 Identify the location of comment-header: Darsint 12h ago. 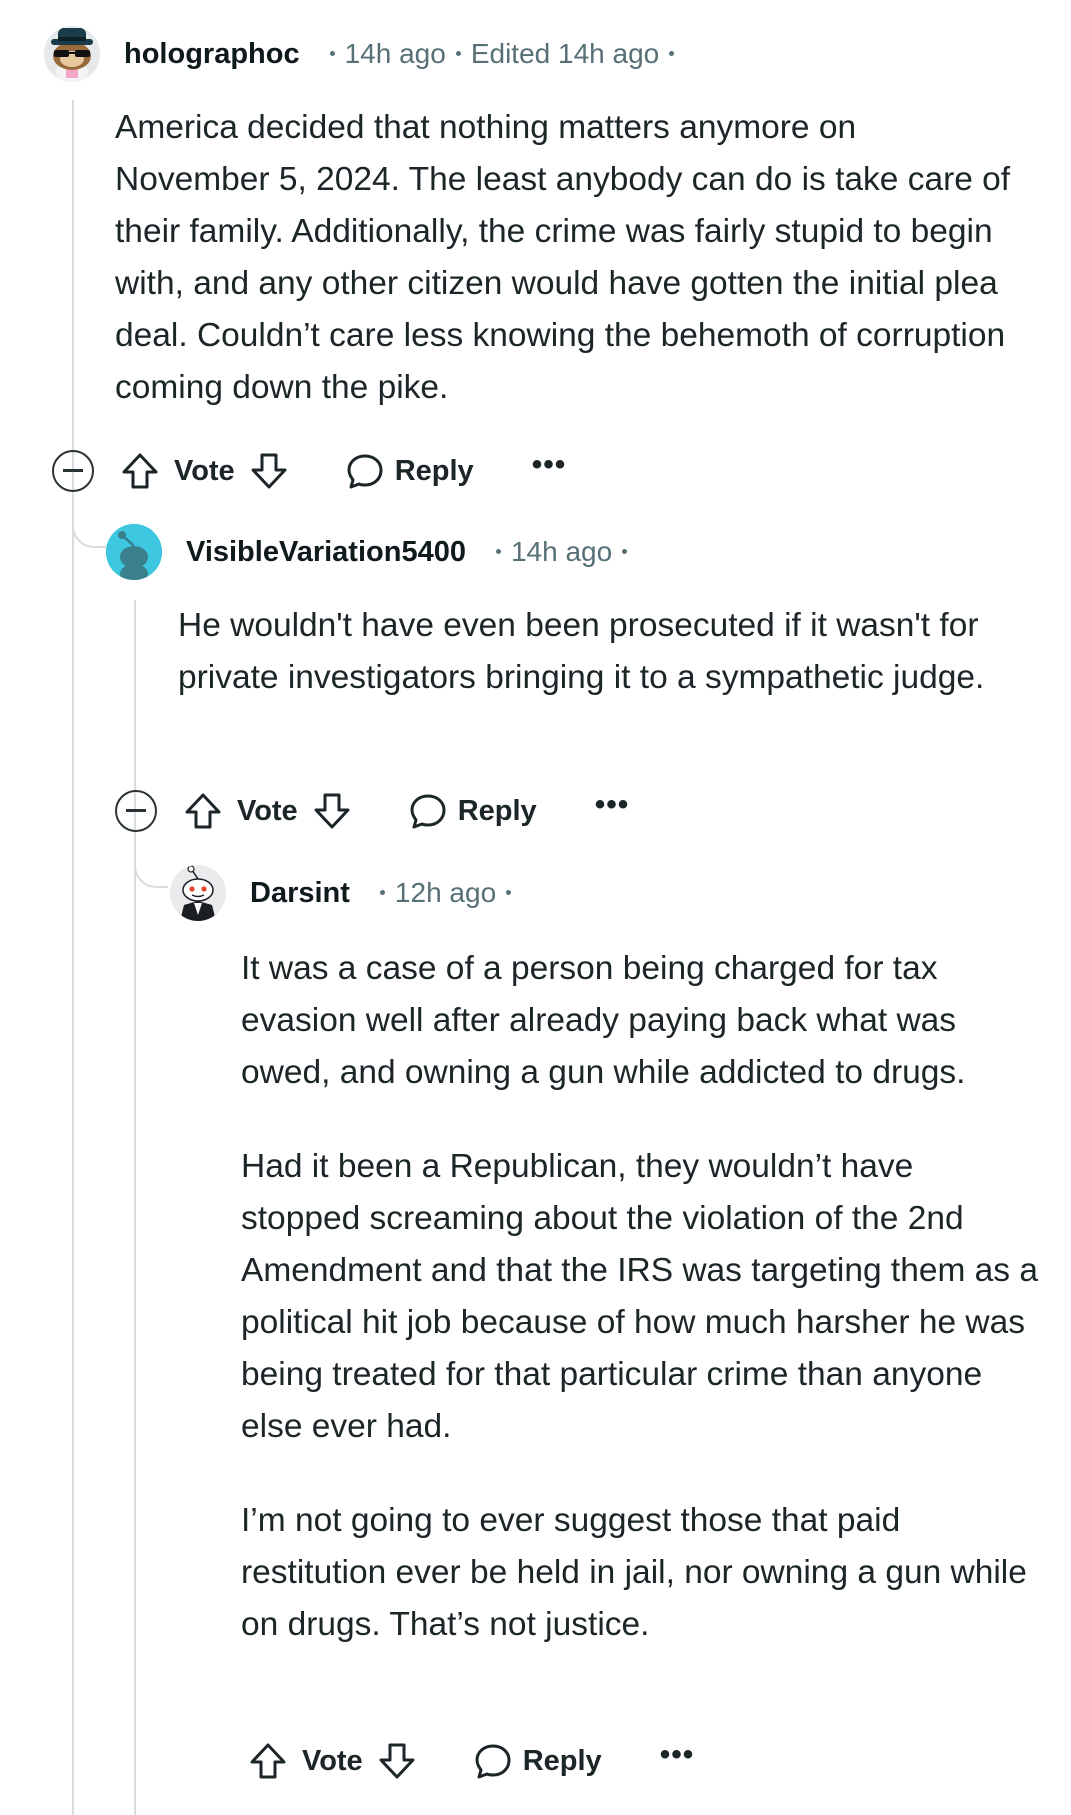
(345, 893).